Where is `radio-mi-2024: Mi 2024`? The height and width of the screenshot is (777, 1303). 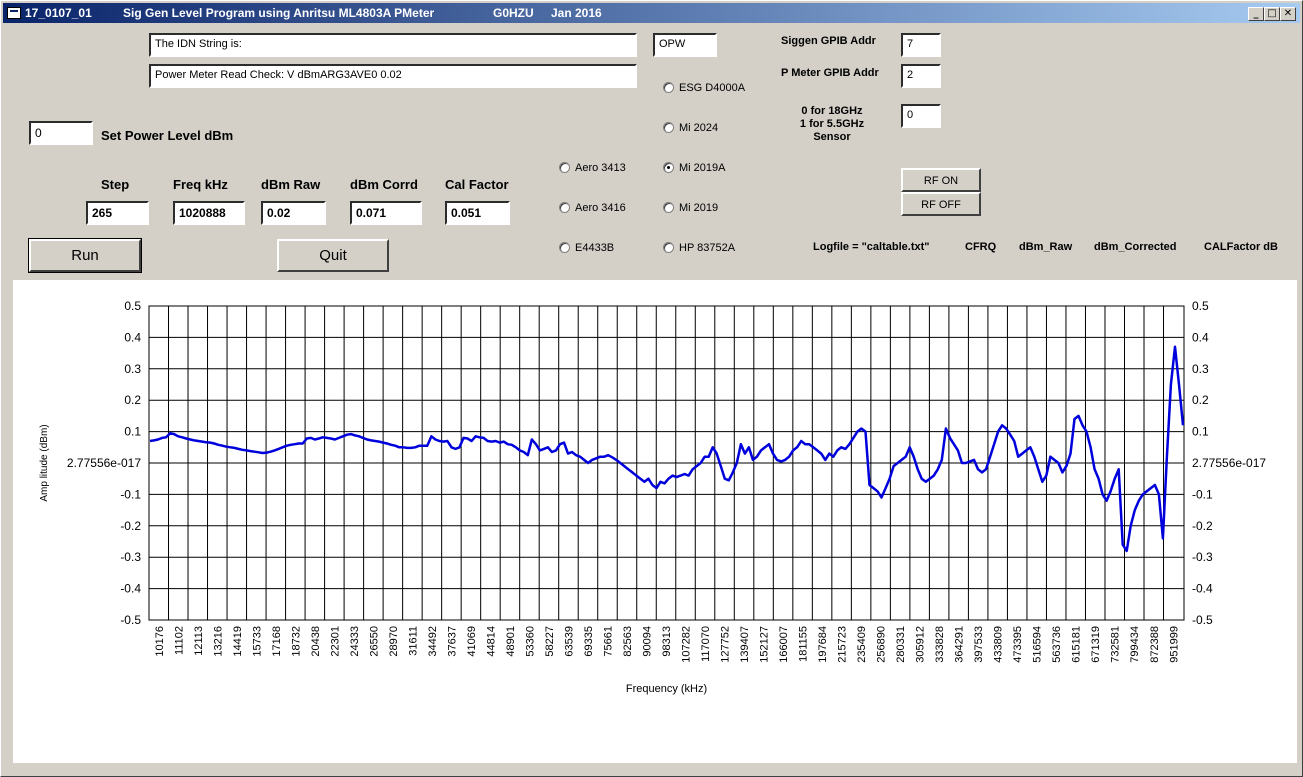 radio-mi-2024: Mi 2024 is located at coordinates (690, 128).